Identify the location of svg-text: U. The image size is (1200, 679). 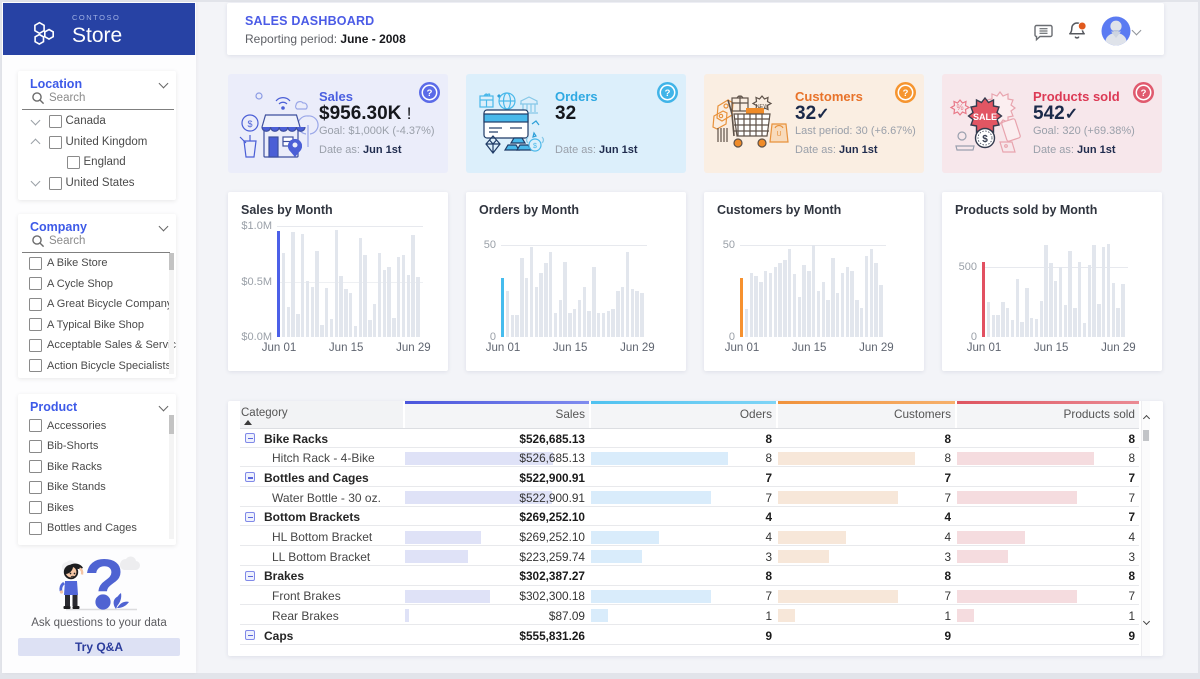
(778, 134).